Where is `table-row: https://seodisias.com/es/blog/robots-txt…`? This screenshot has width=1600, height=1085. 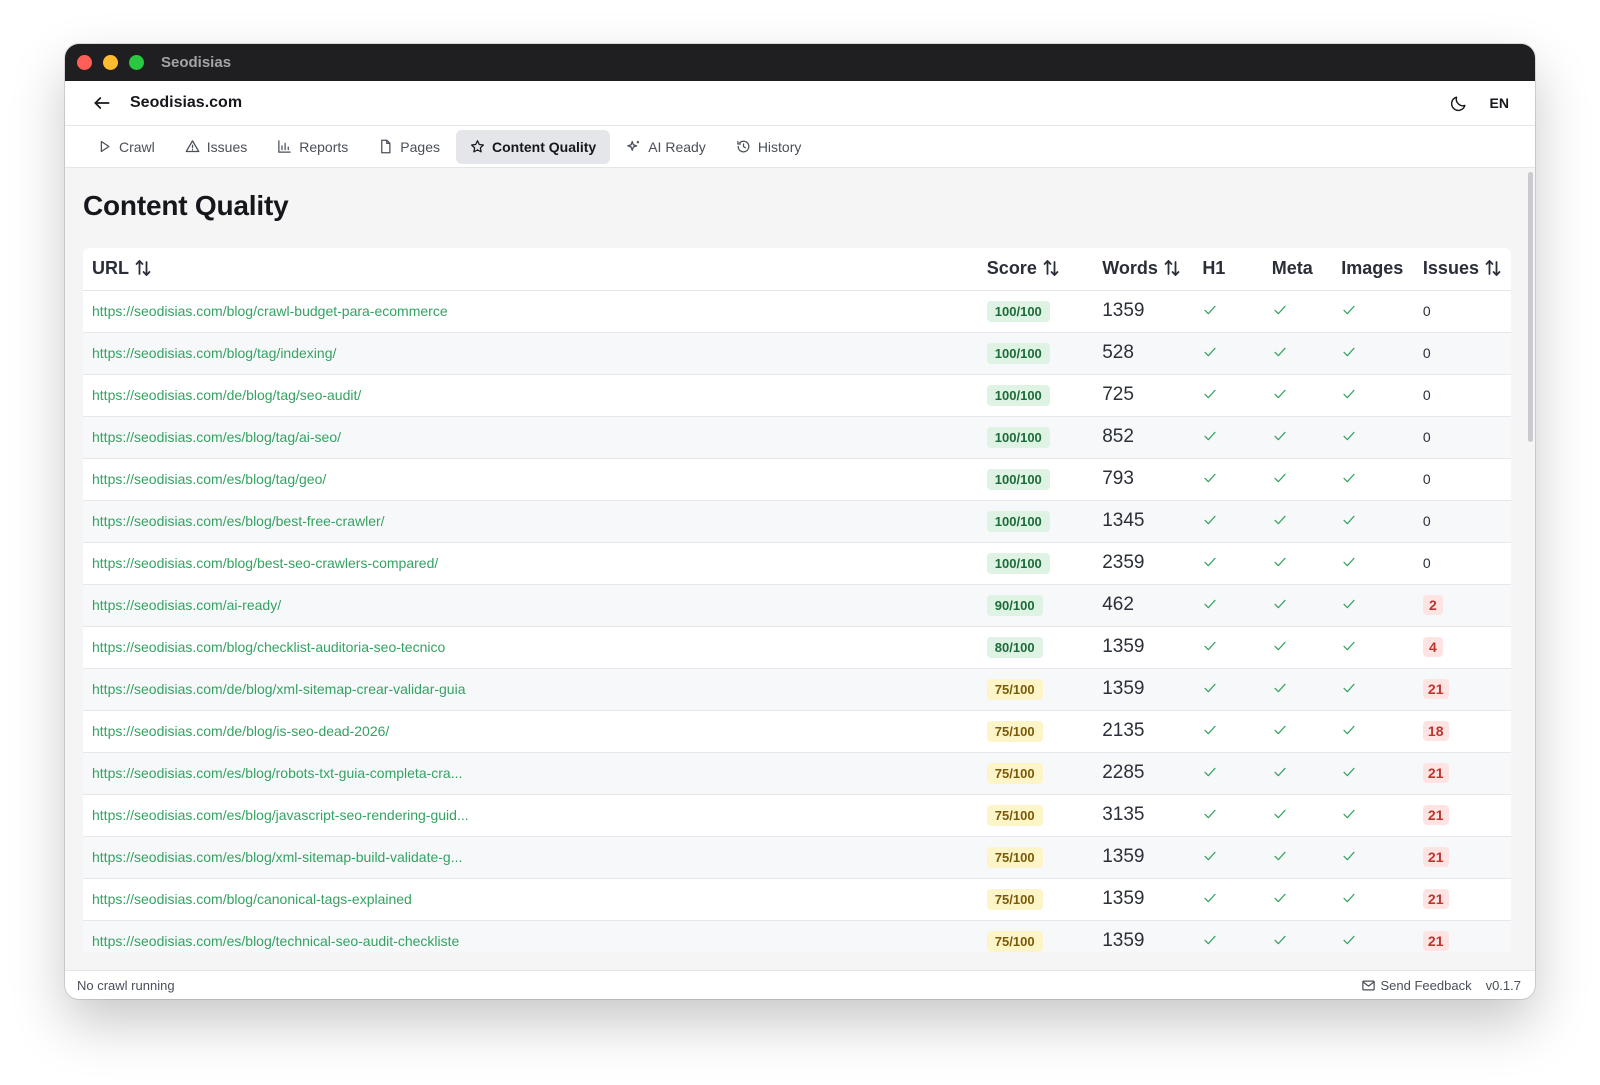
table-row: https://seodisias.com/es/blog/robots-txt… is located at coordinates (797, 773).